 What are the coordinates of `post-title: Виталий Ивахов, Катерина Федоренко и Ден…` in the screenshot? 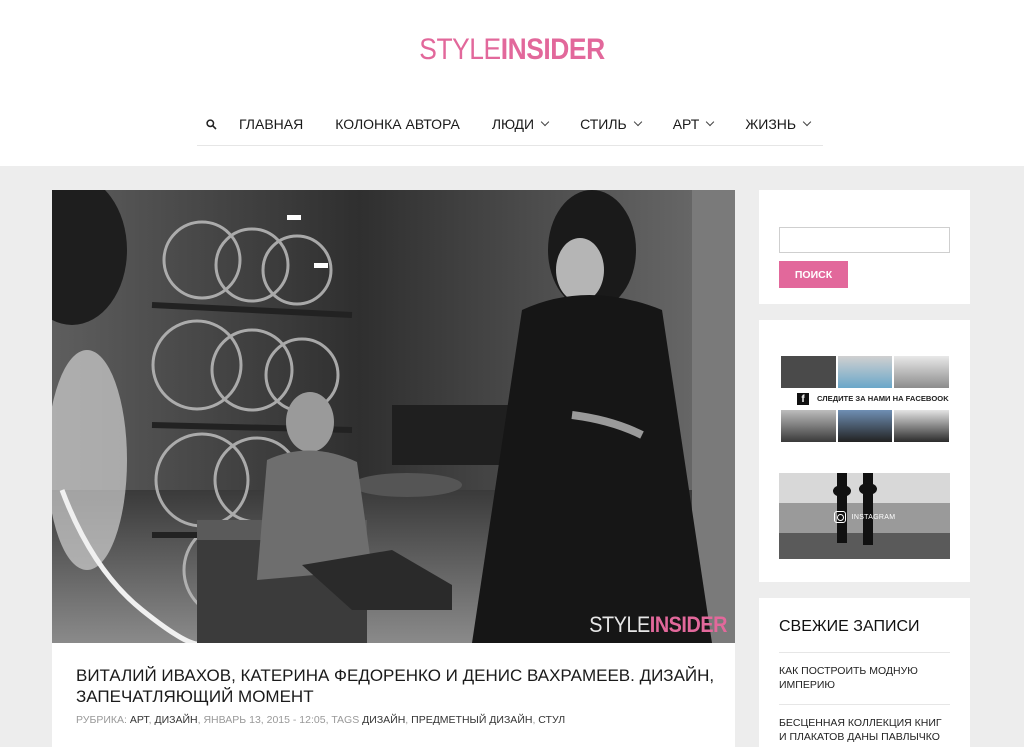 It's located at (396, 686).